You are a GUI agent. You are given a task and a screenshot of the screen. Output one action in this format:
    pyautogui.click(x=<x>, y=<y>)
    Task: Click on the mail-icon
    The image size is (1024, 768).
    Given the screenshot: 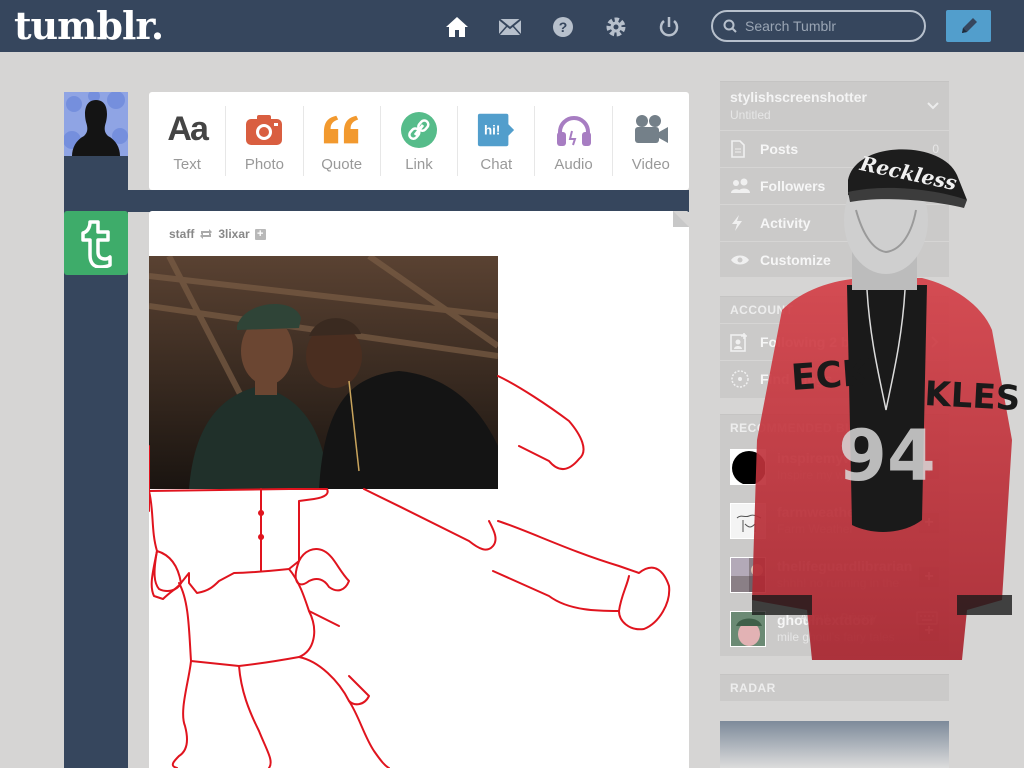 What is the action you would take?
    pyautogui.click(x=510, y=27)
    